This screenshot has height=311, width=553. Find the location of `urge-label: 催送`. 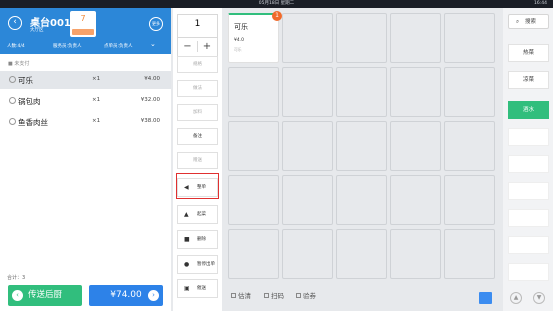

urge-label: 催送 is located at coordinates (201, 288).